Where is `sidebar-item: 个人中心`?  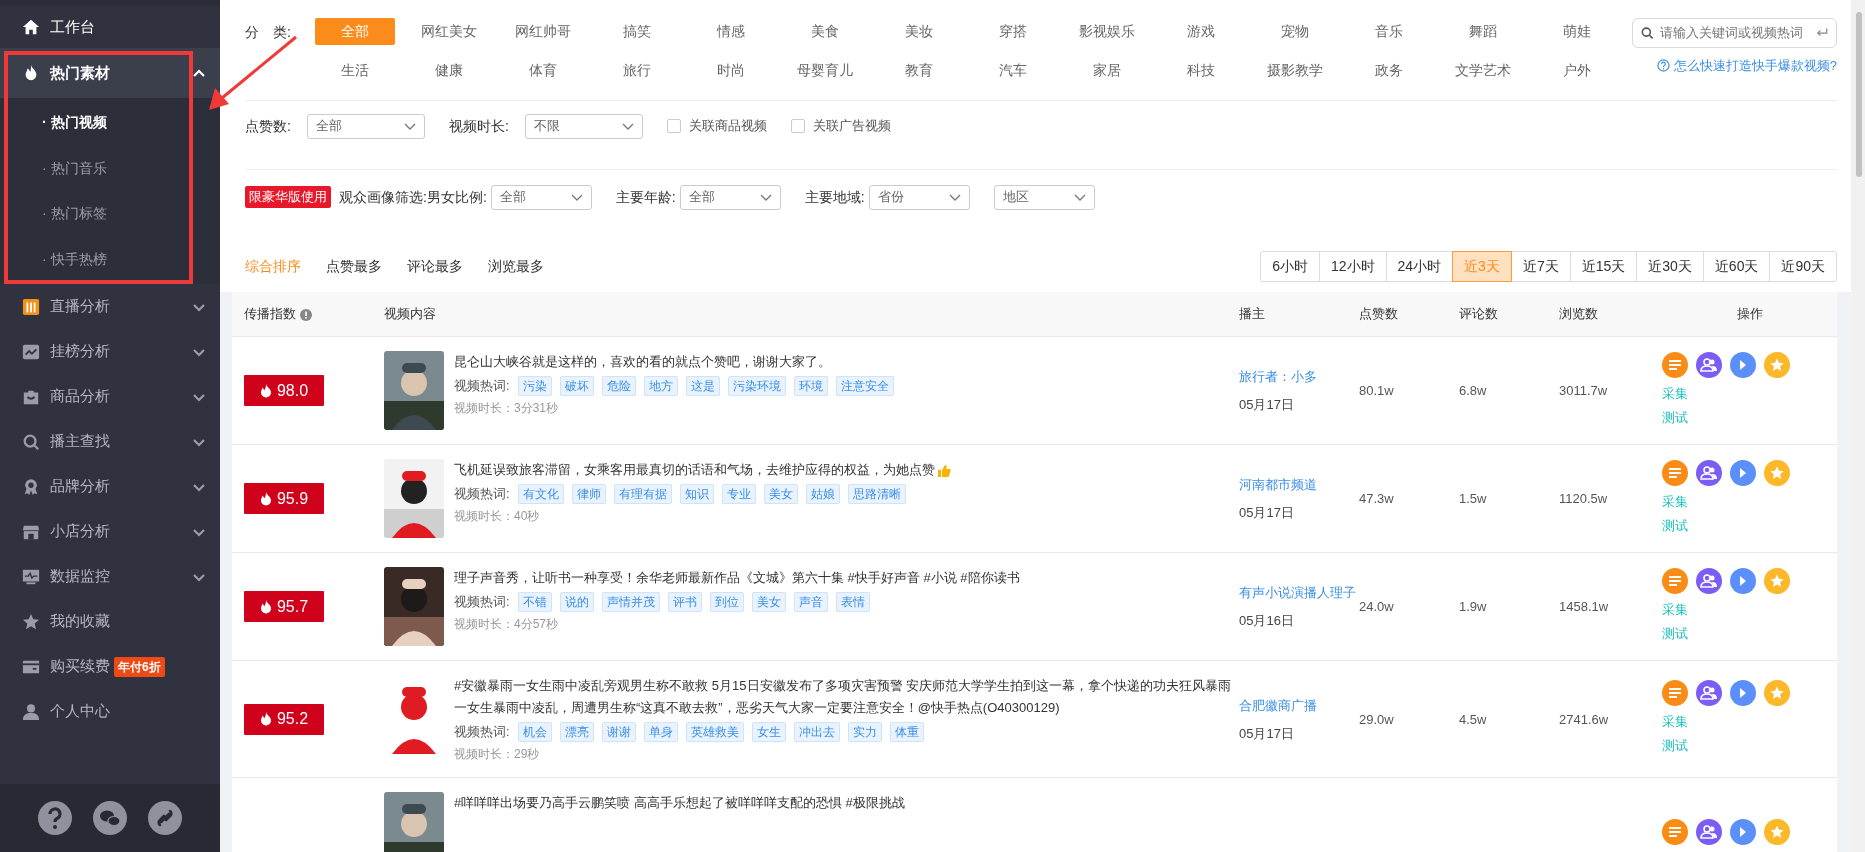
sidebar-item: 个人中心 is located at coordinates (110, 711).